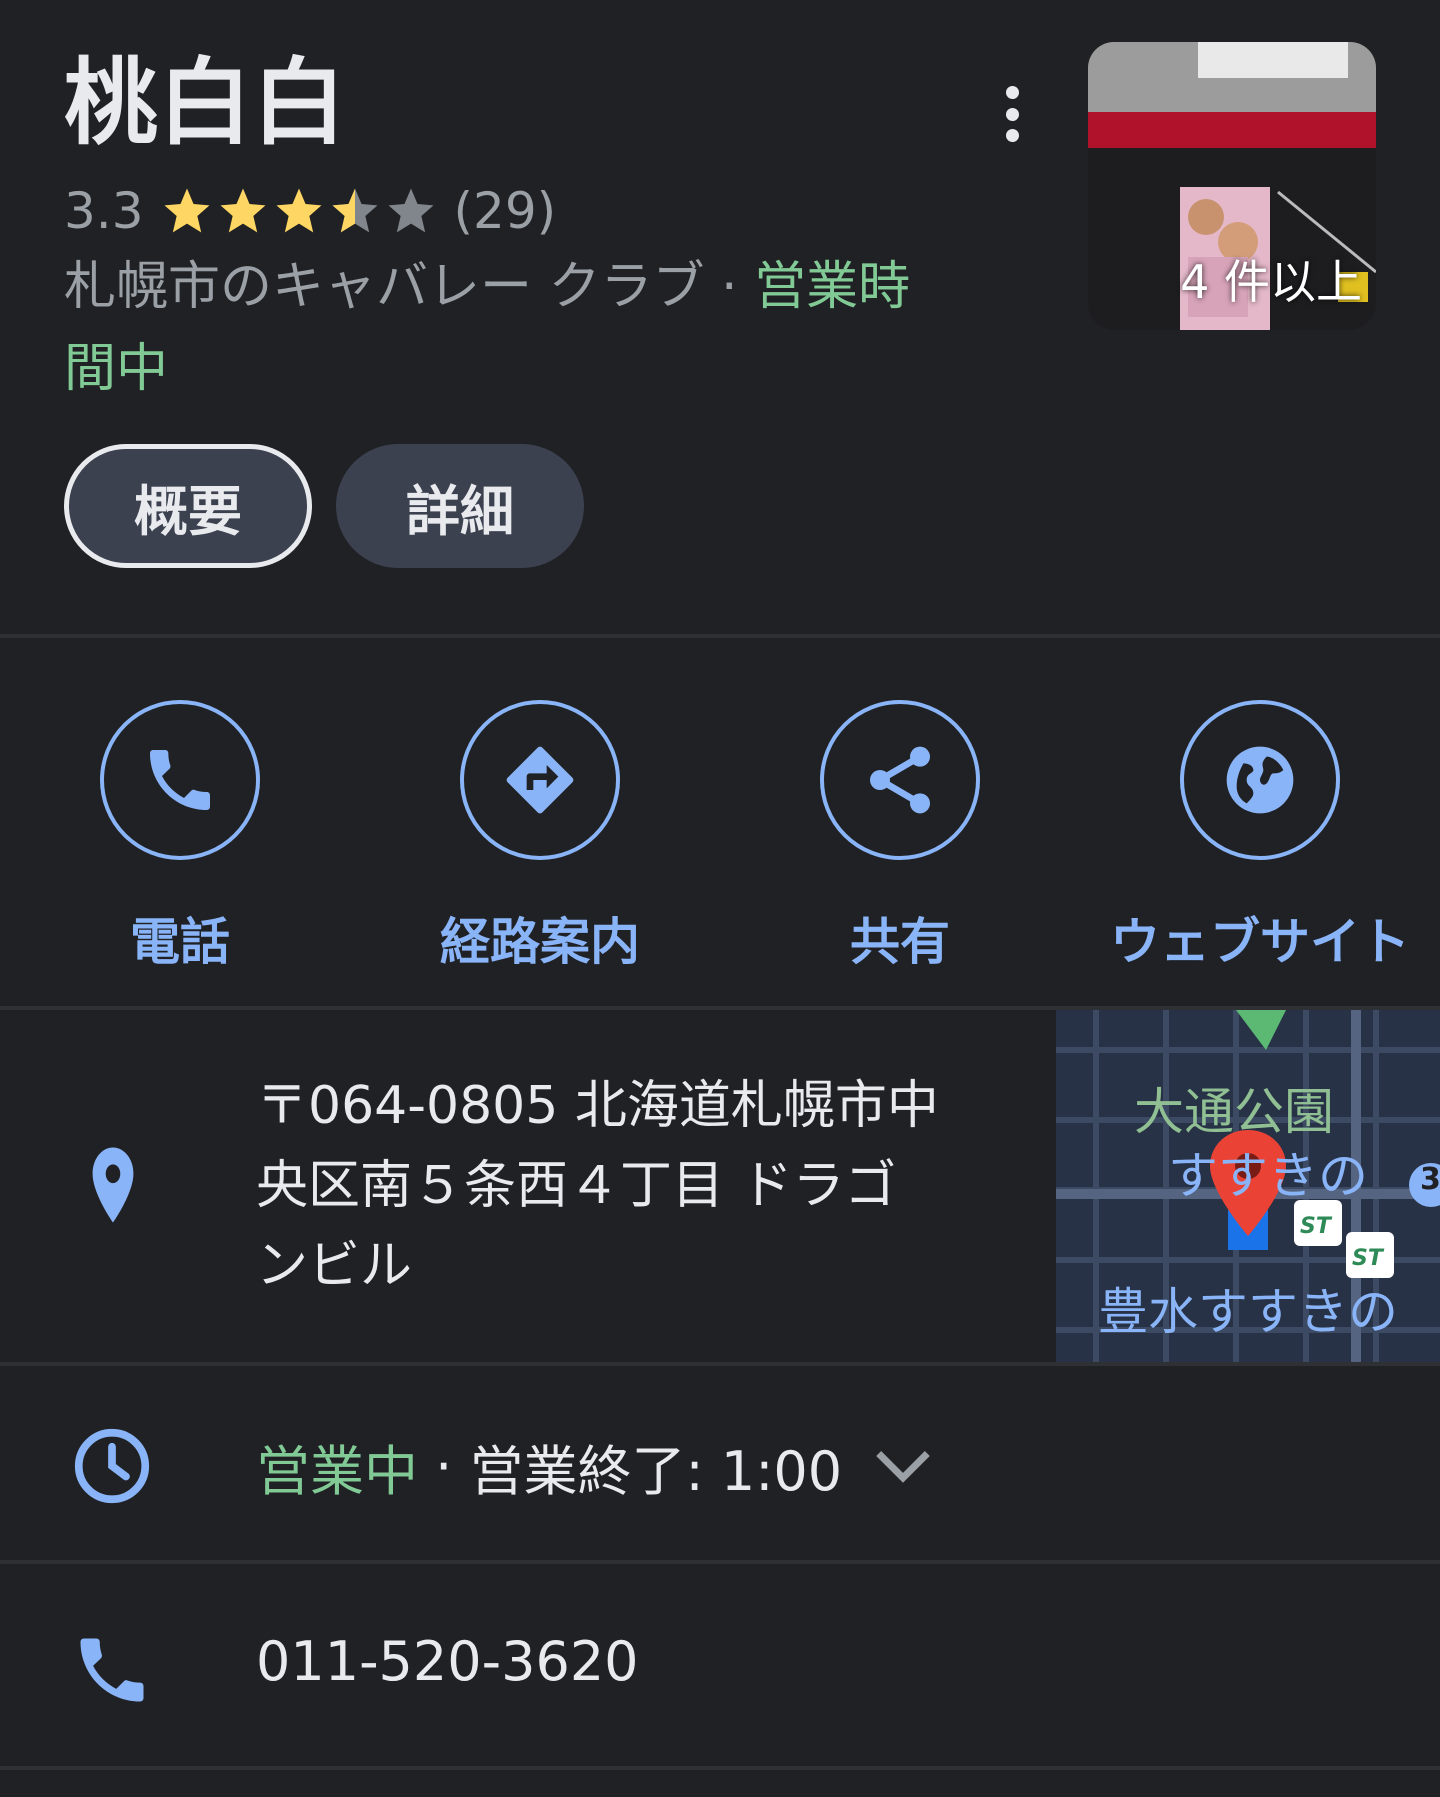  I want to click on review-count: (29), so click(505, 211).